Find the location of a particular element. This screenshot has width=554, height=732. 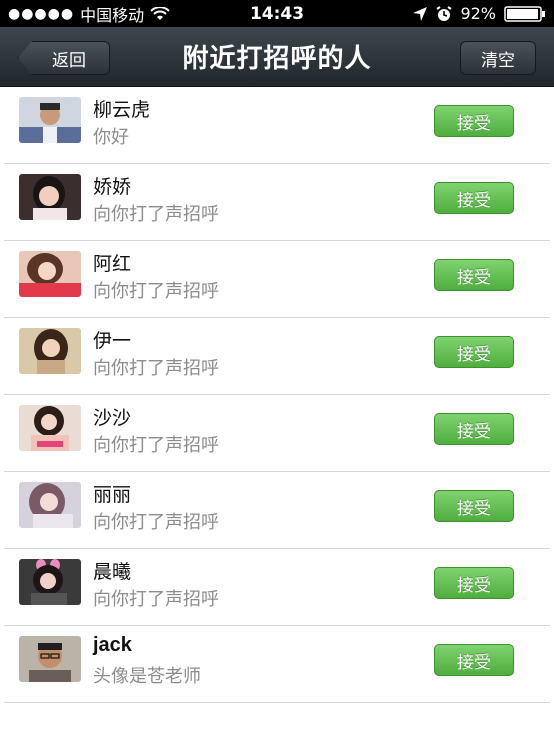

page-title: 附近打招呼的人 is located at coordinates (277, 59).